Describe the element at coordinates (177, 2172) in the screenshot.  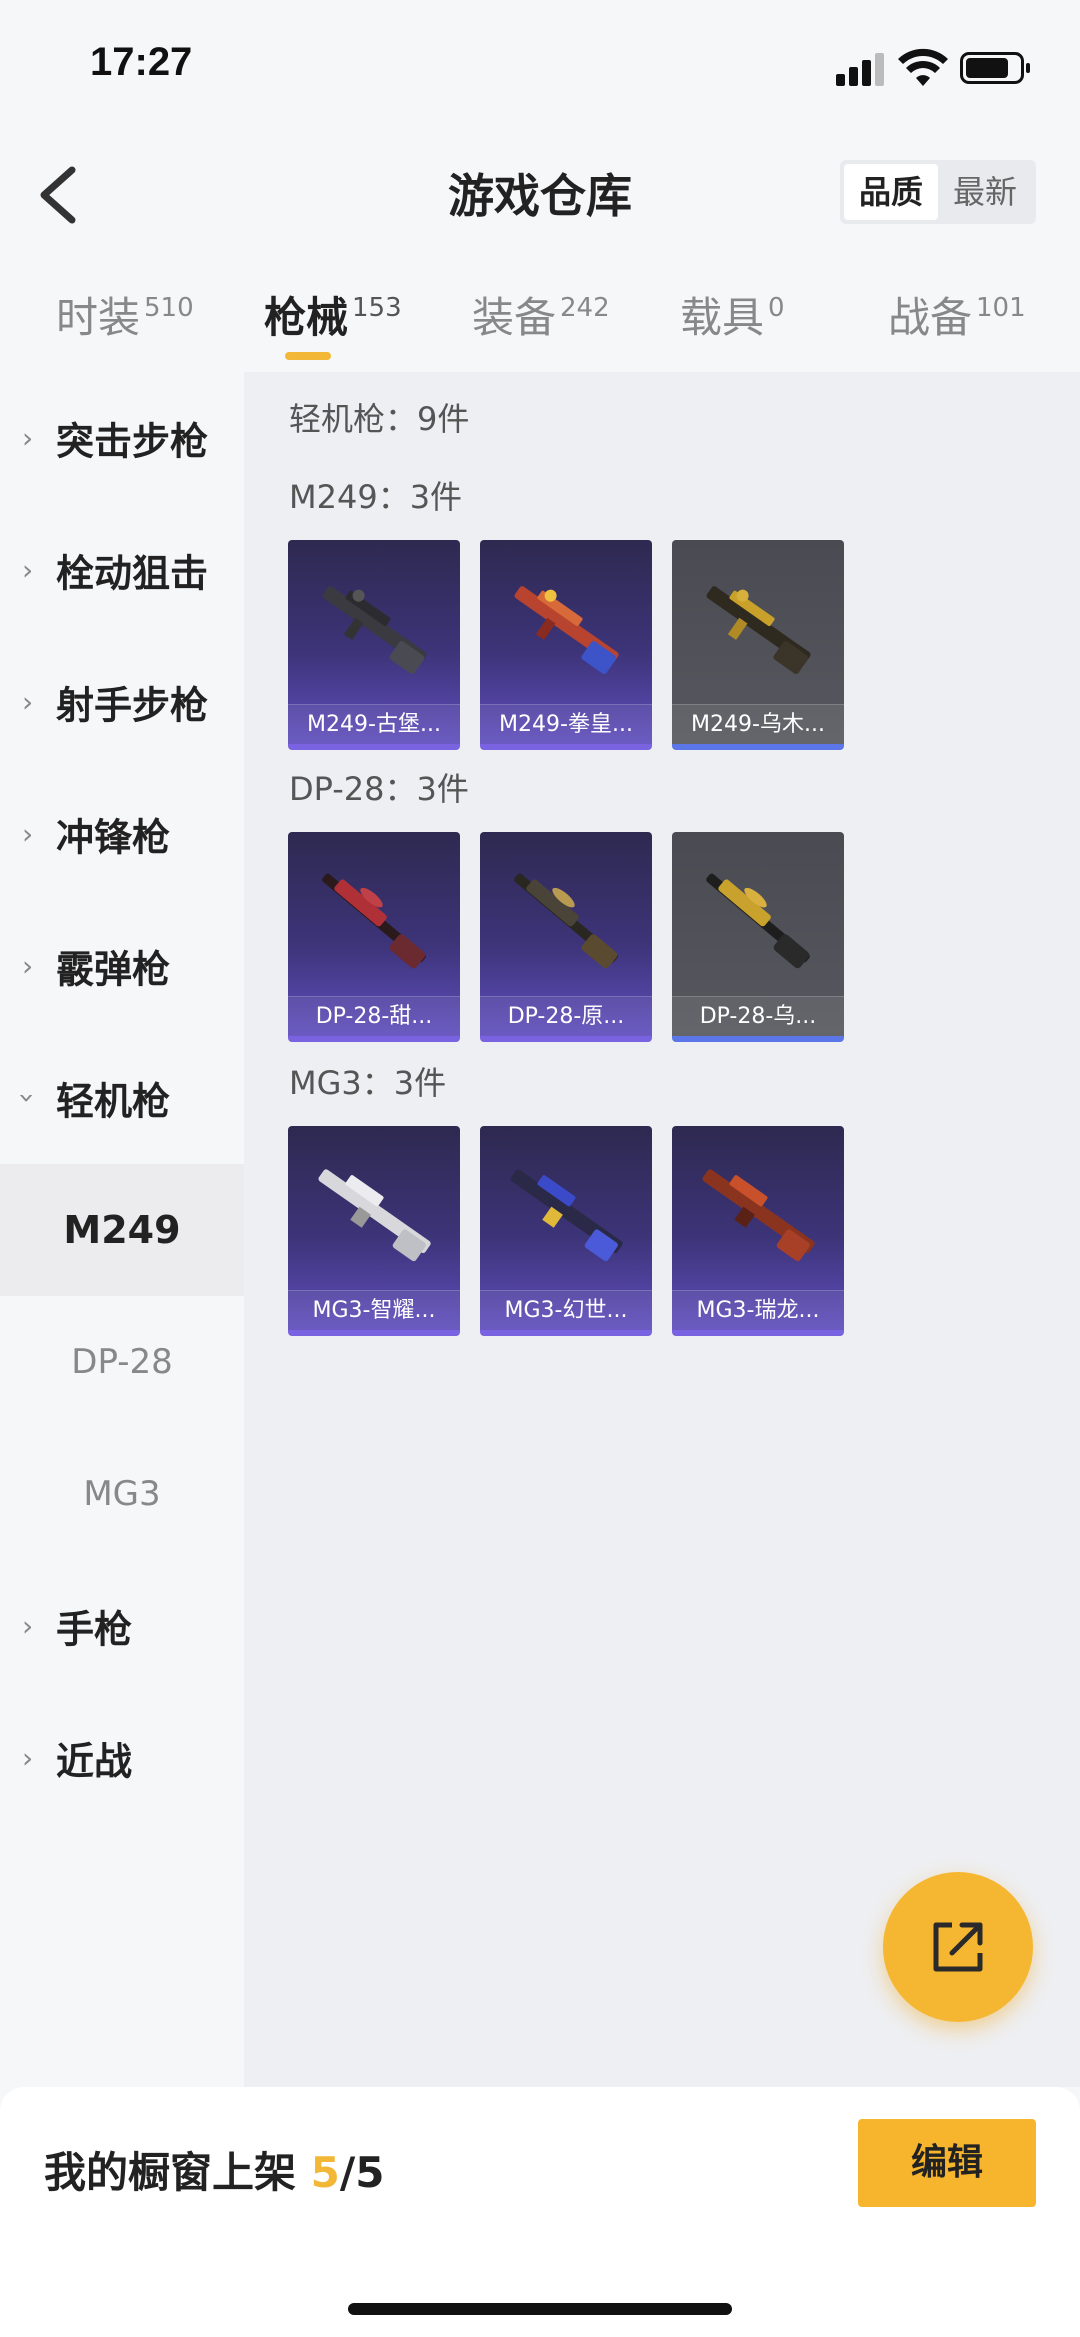
I see `showcase-label: 我的橱窗上架` at that location.